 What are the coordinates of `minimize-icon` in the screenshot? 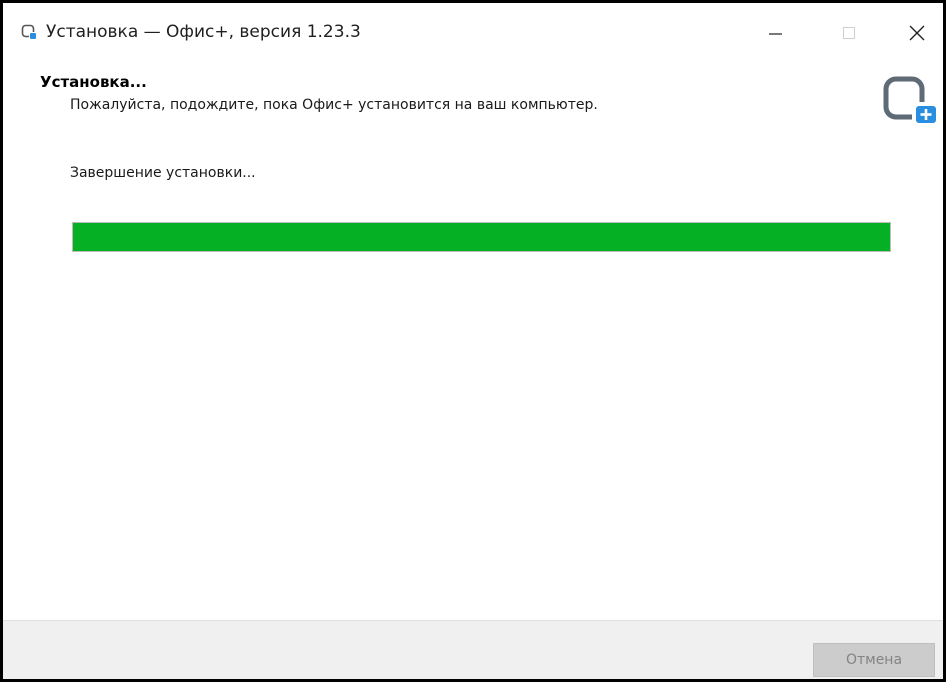 It's located at (775, 33).